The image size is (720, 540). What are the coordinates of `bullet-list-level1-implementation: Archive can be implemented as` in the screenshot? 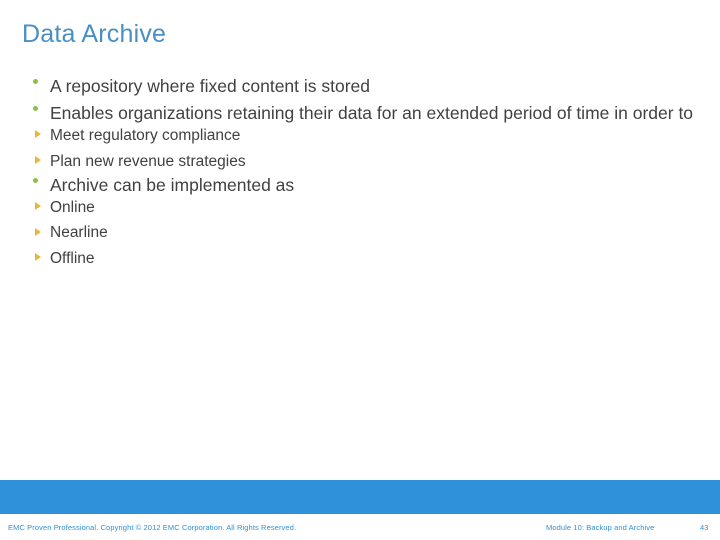 It's located at (362, 185).